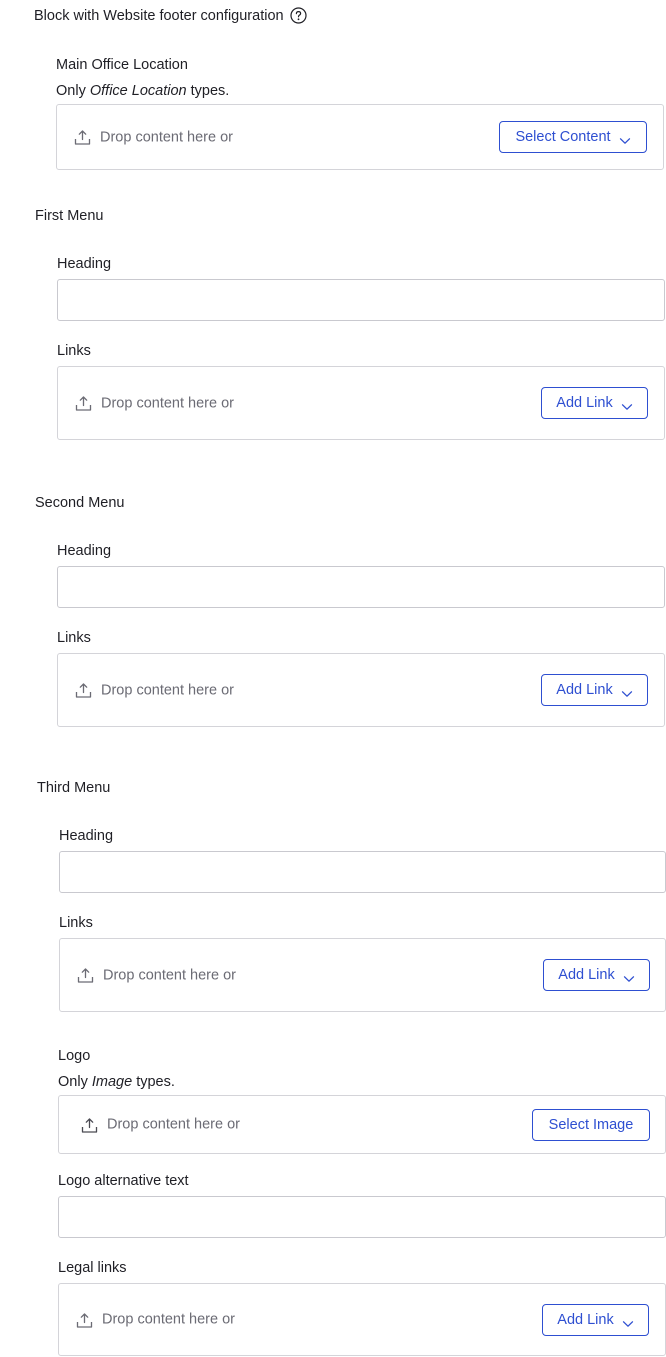  I want to click on second-menu-label: Second Menu, so click(80, 503).